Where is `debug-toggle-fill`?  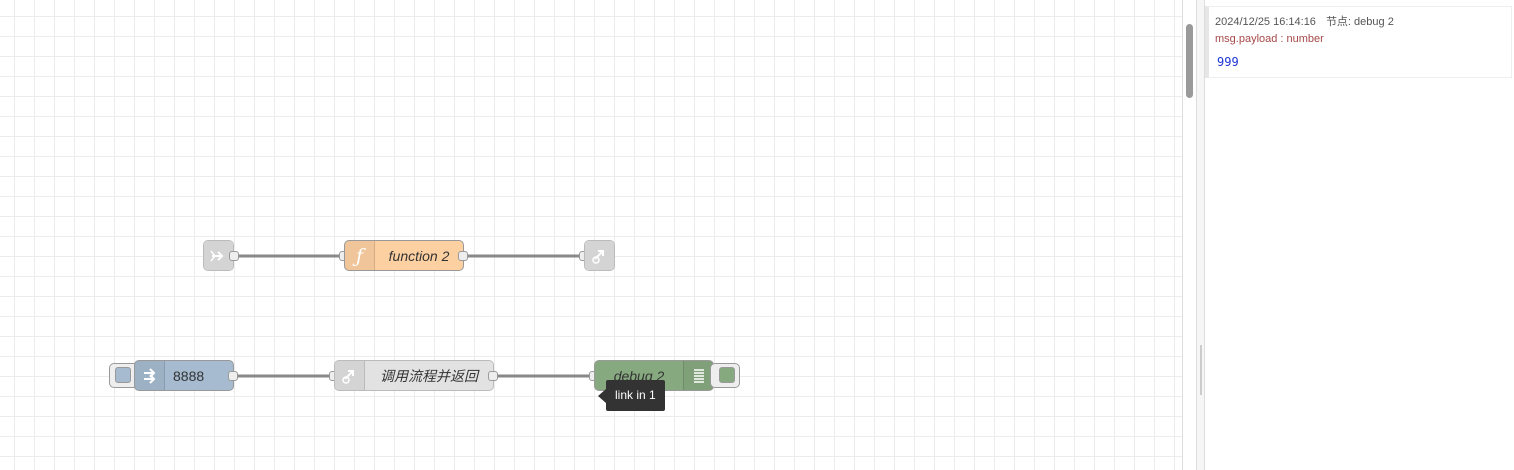
debug-toggle-fill is located at coordinates (727, 375).